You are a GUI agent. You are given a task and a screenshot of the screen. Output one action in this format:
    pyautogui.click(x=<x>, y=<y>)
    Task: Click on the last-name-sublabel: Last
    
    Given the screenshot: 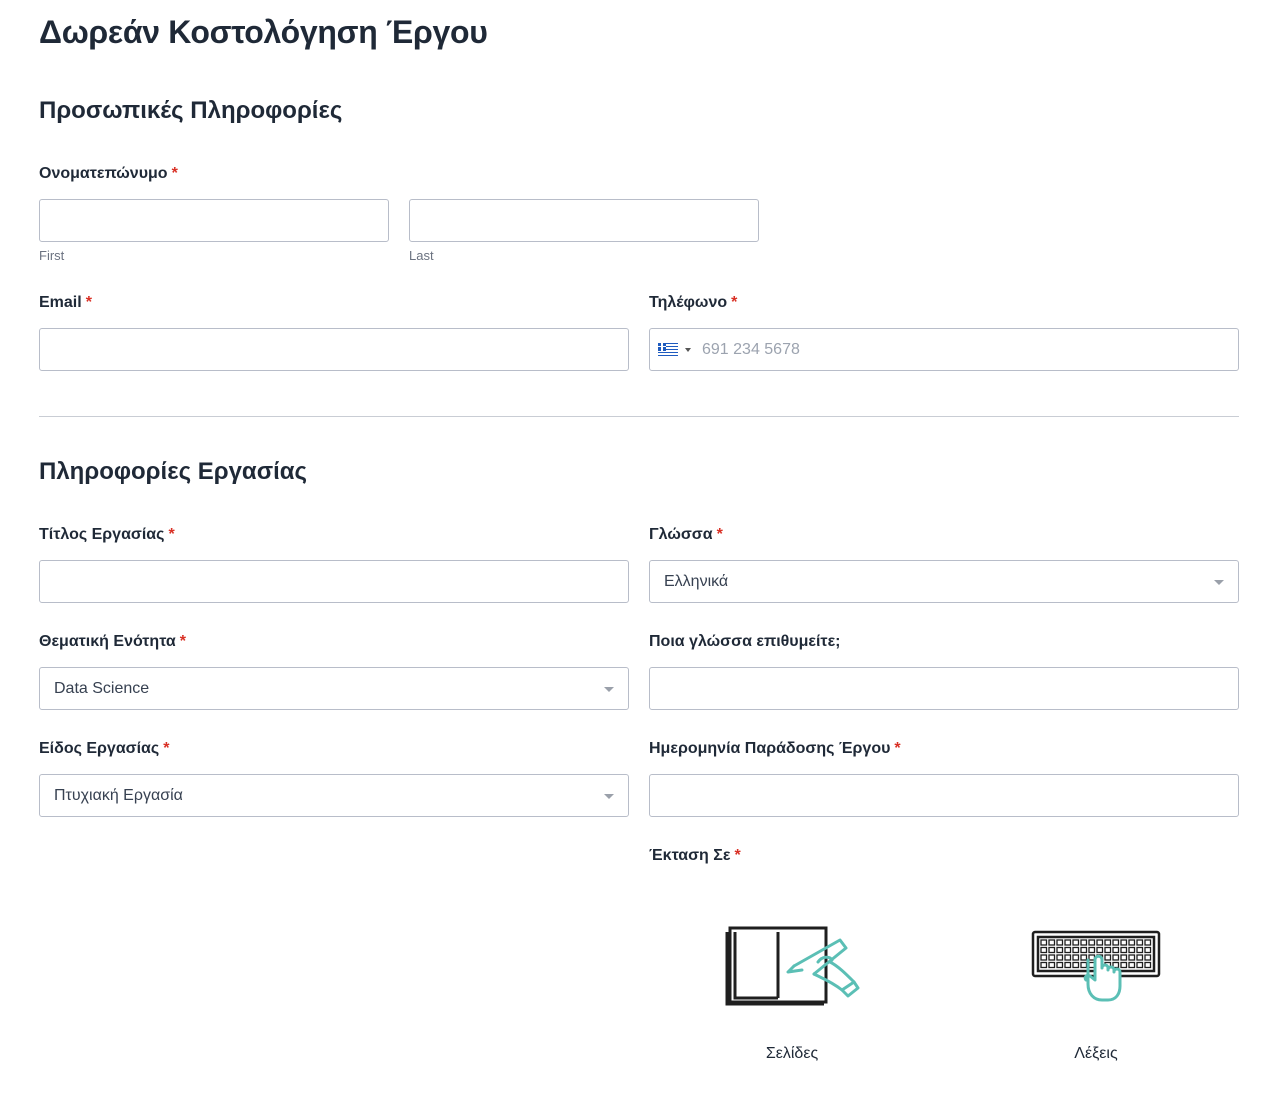 What is the action you would take?
    pyautogui.click(x=421, y=255)
    